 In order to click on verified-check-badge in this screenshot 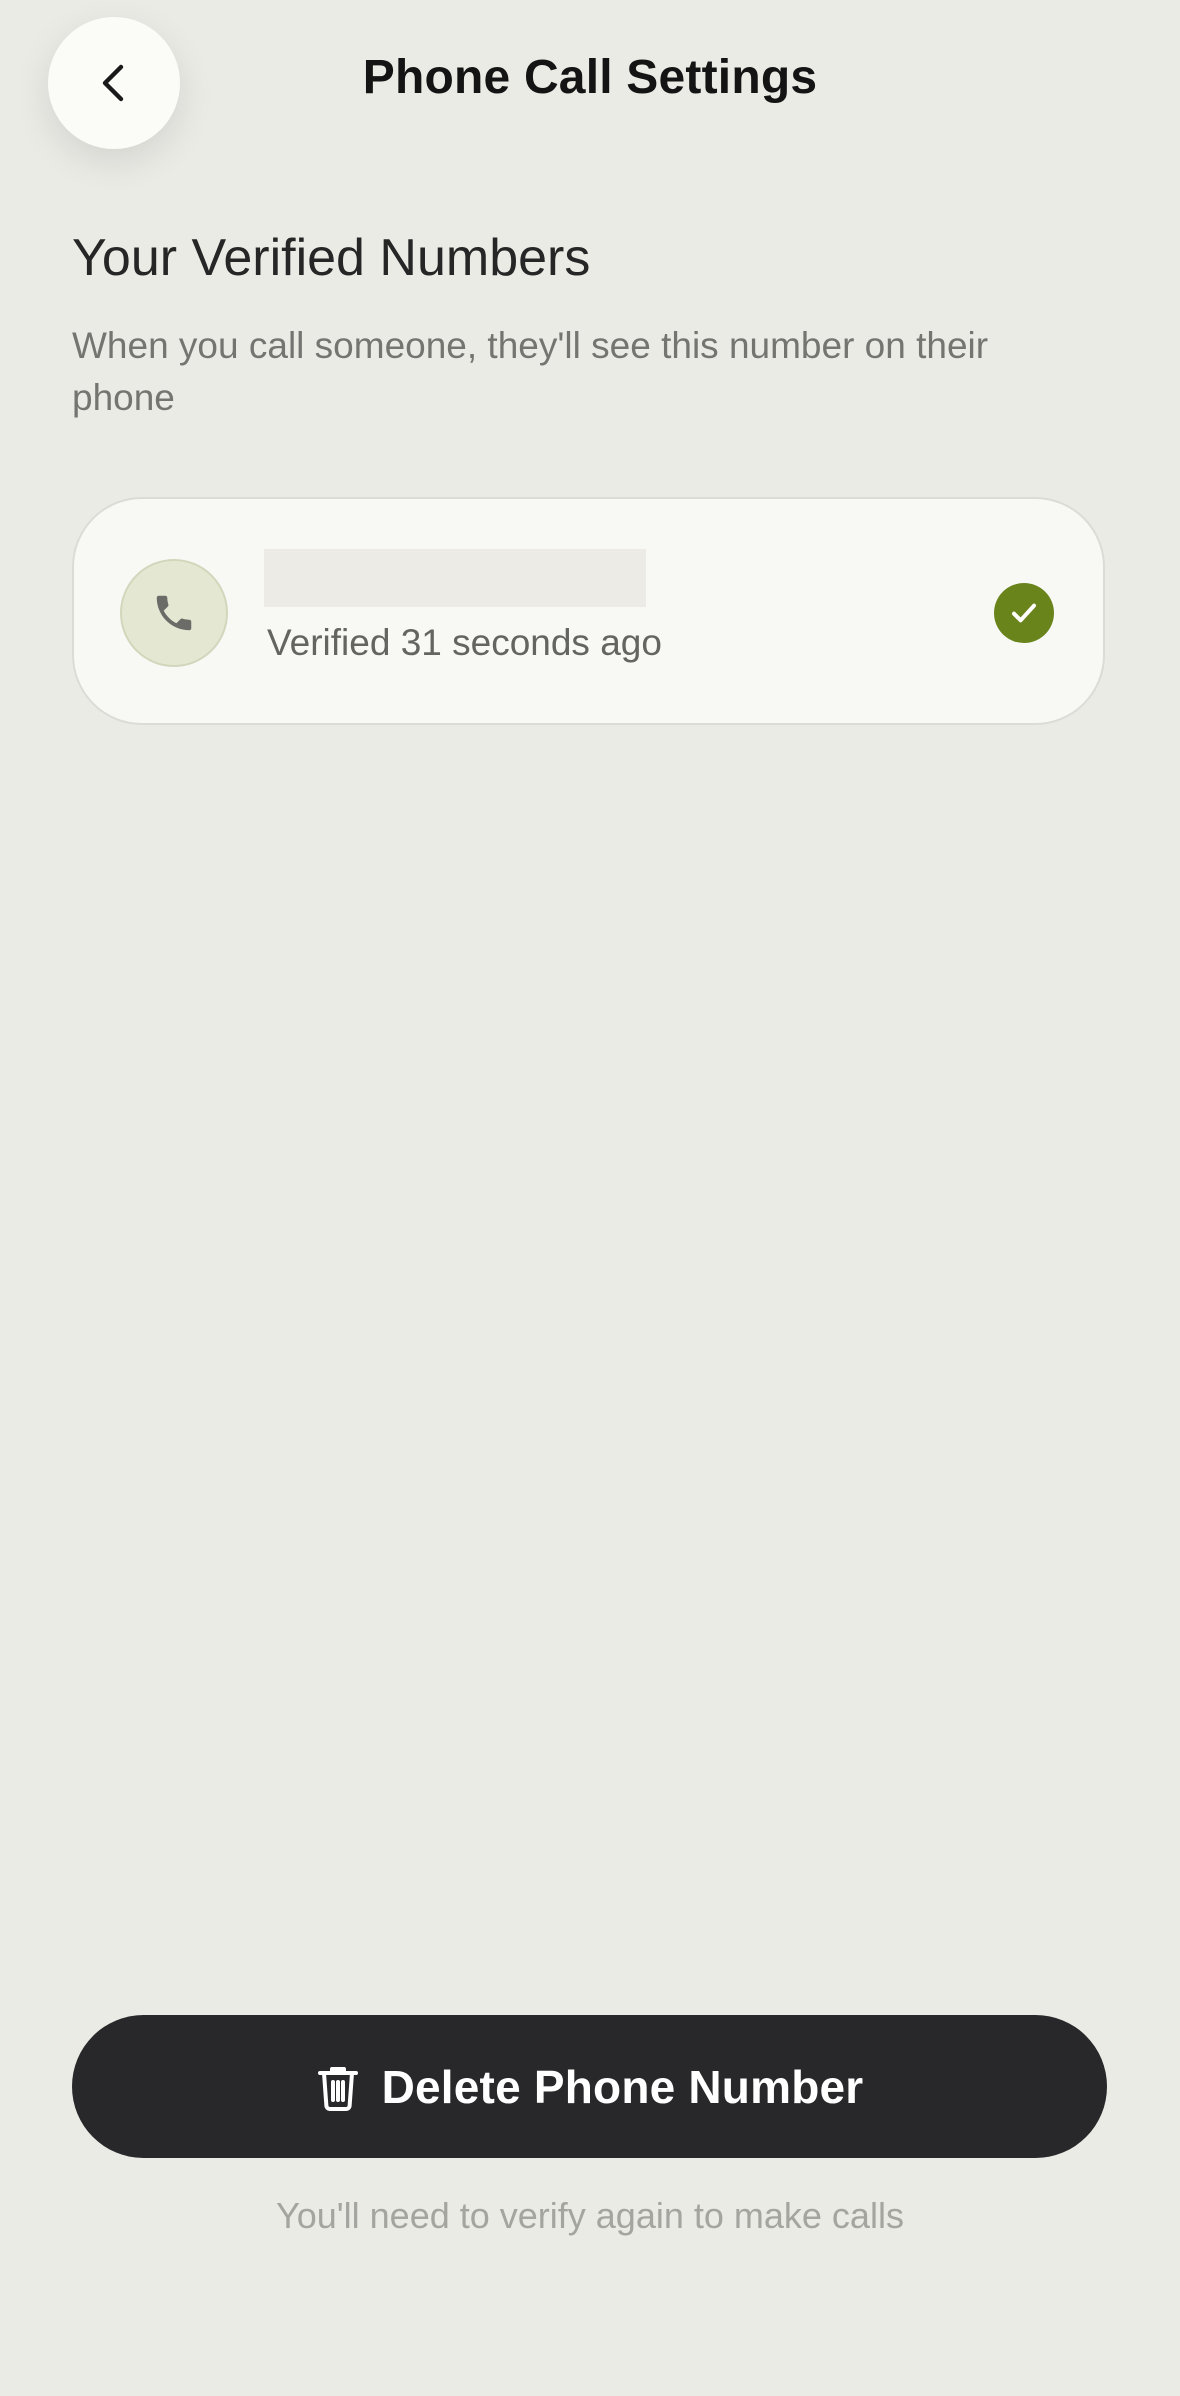, I will do `click(1024, 613)`.